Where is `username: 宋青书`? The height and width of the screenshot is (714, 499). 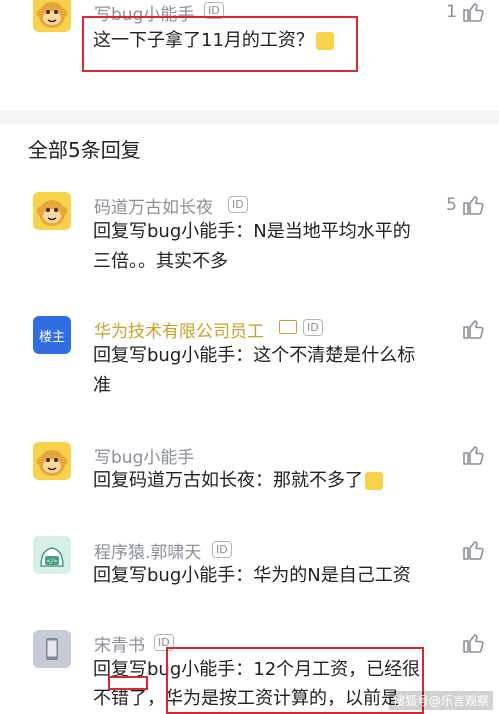
username: 宋青书 is located at coordinates (119, 643).